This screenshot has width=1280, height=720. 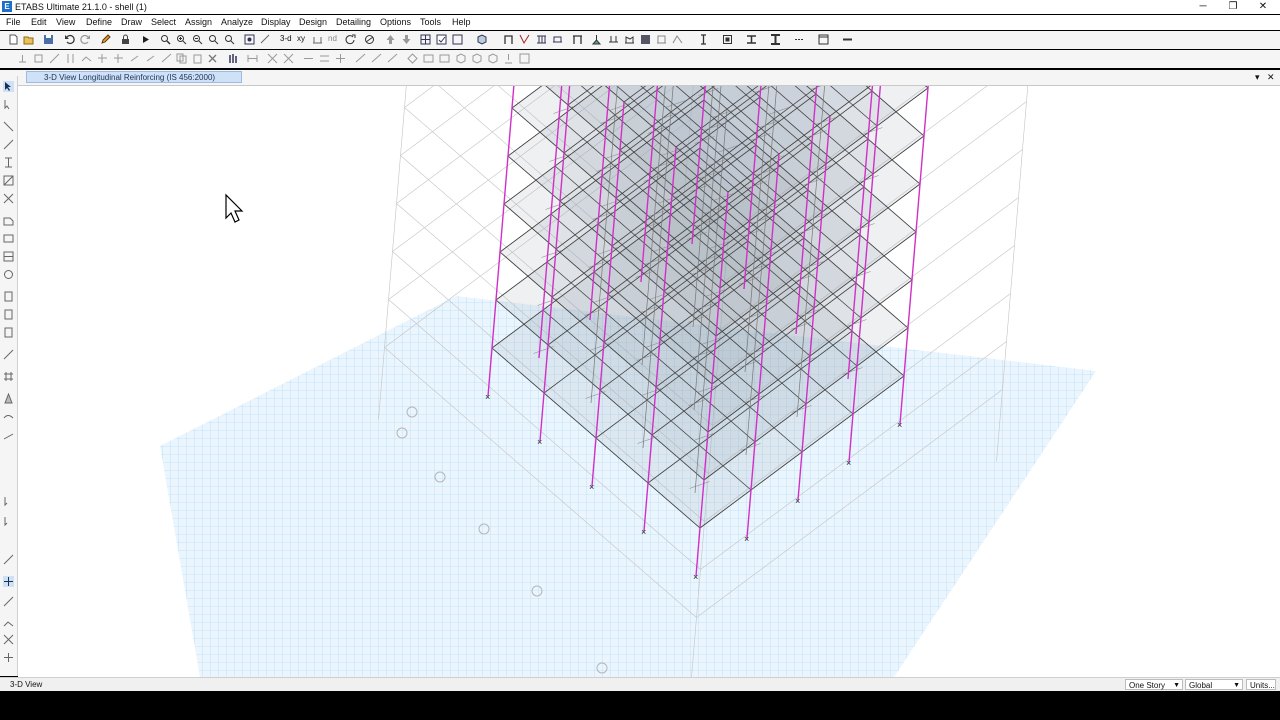 I want to click on plan-view-button: xy, so click(x=303, y=39).